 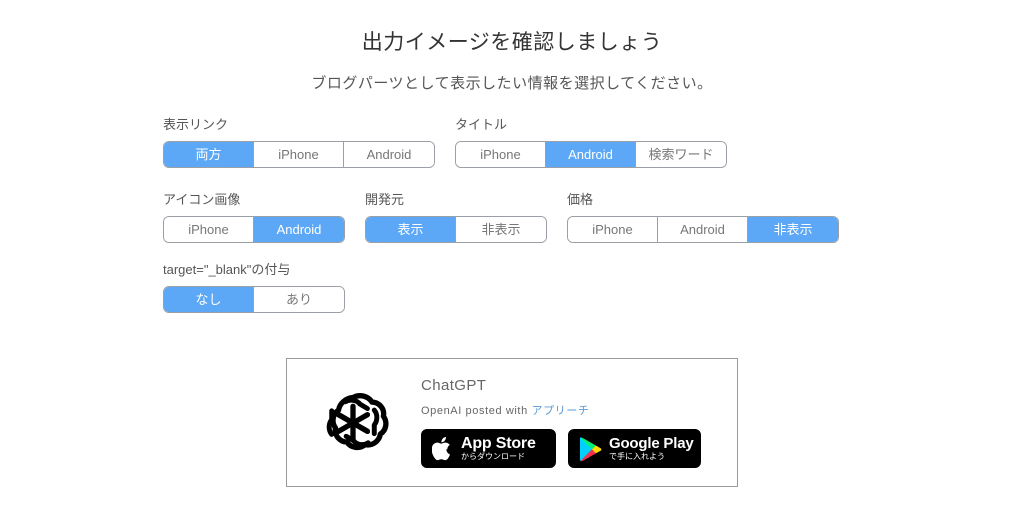 I want to click on segmented-control-developer: 表示 非表示, so click(x=456, y=229).